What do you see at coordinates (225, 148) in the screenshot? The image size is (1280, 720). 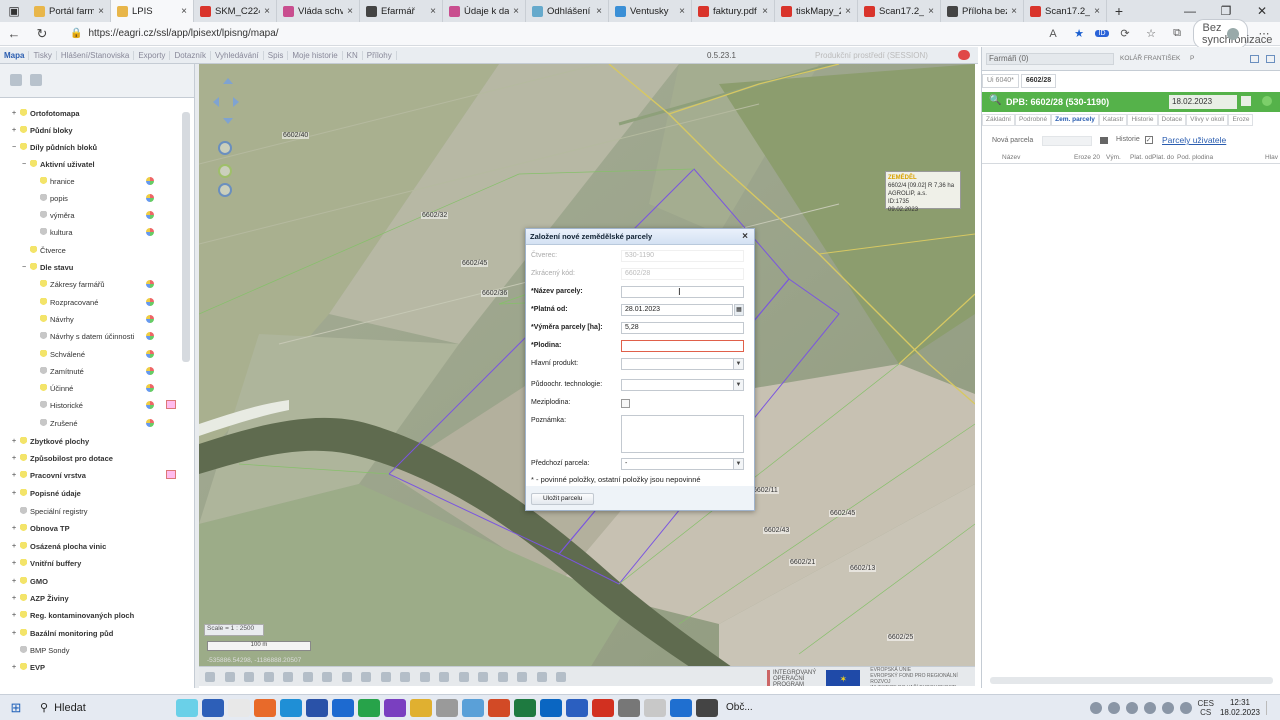 I see `zoom-in-icon` at bounding box center [225, 148].